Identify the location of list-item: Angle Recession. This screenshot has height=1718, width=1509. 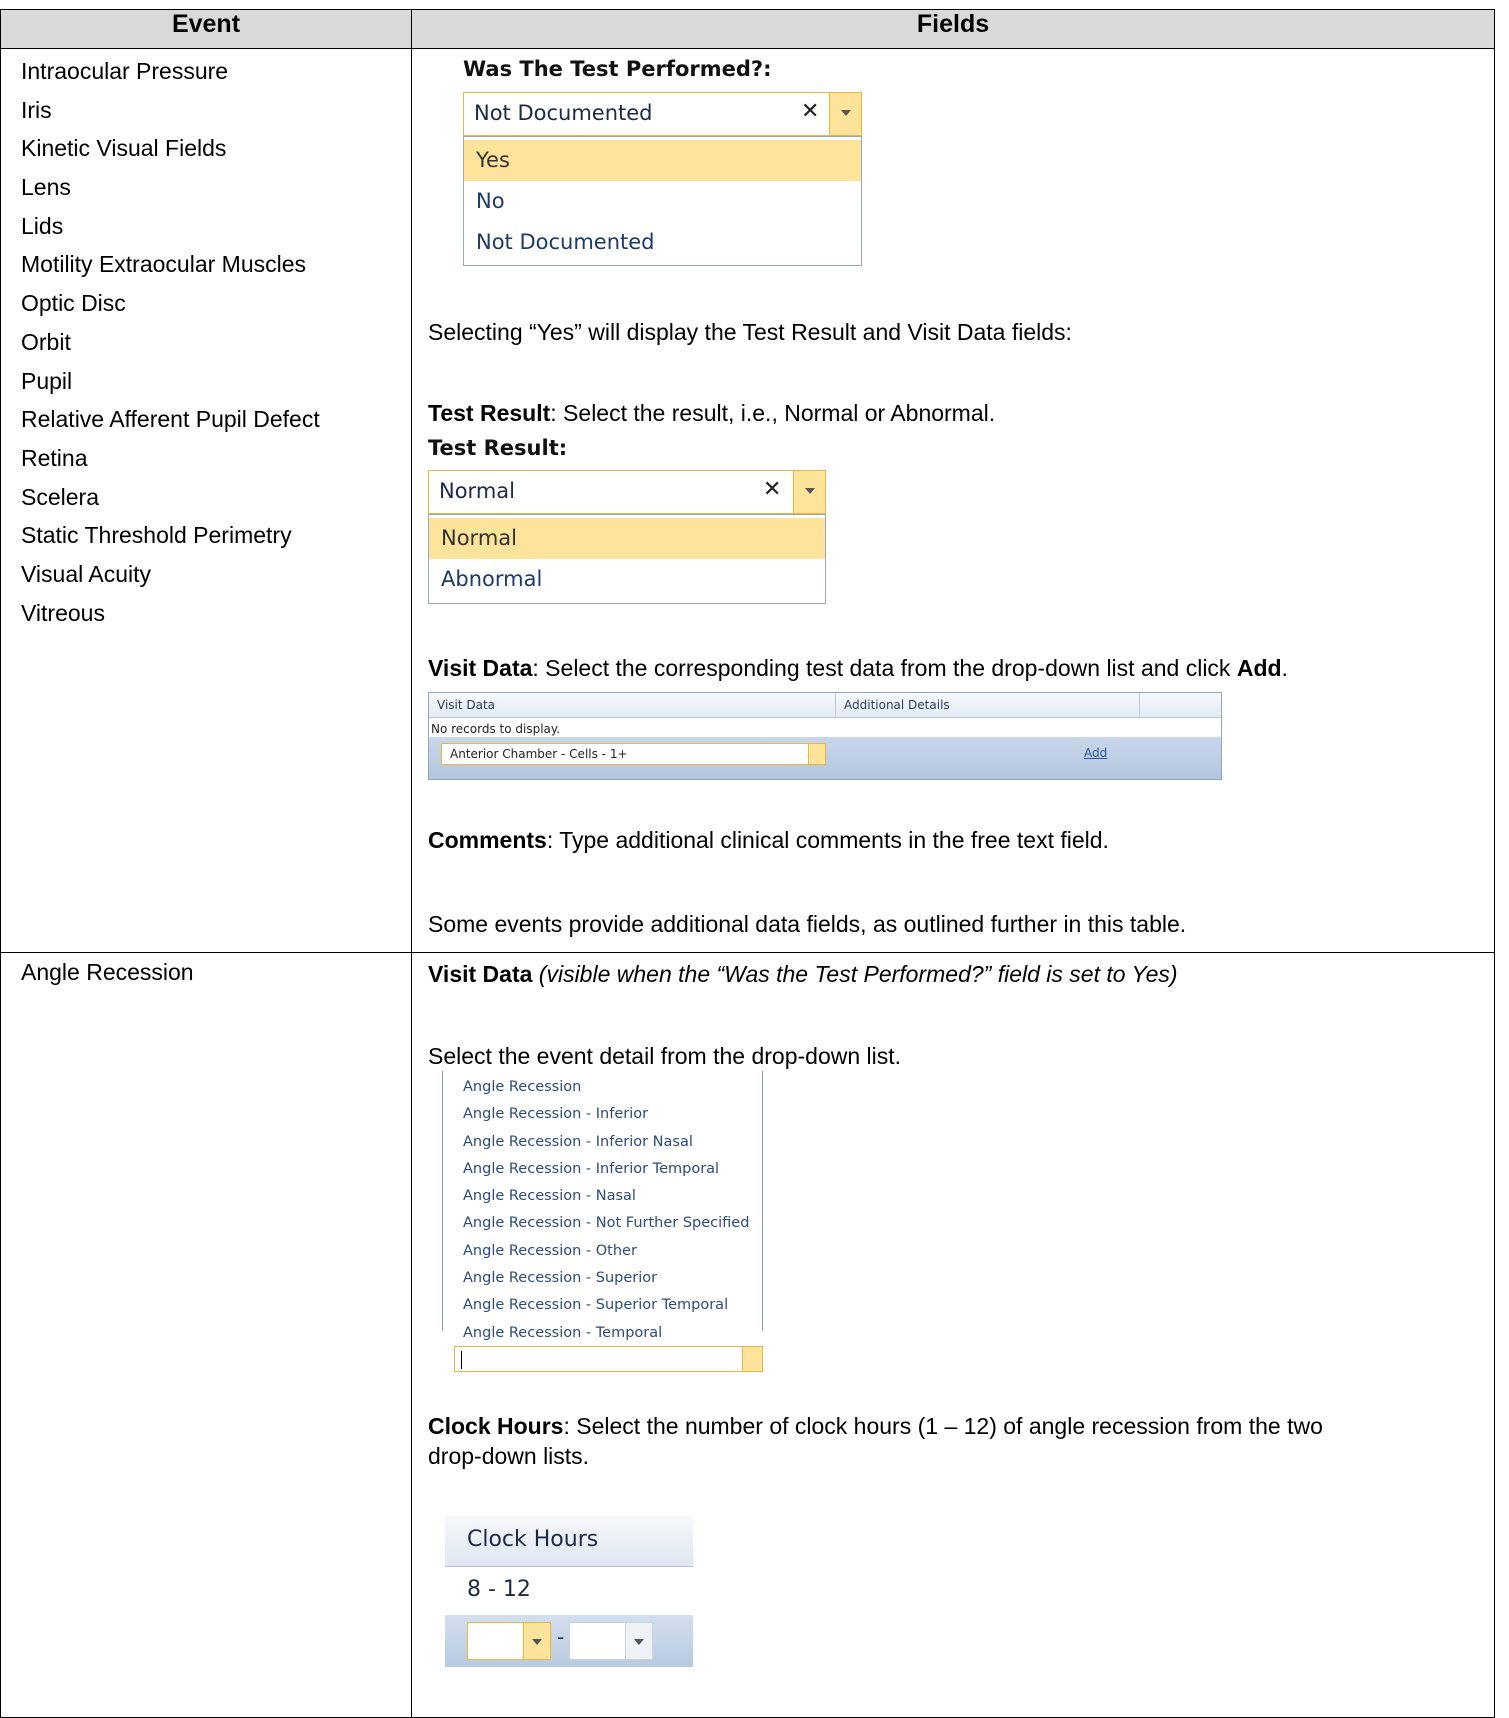
(606, 1087).